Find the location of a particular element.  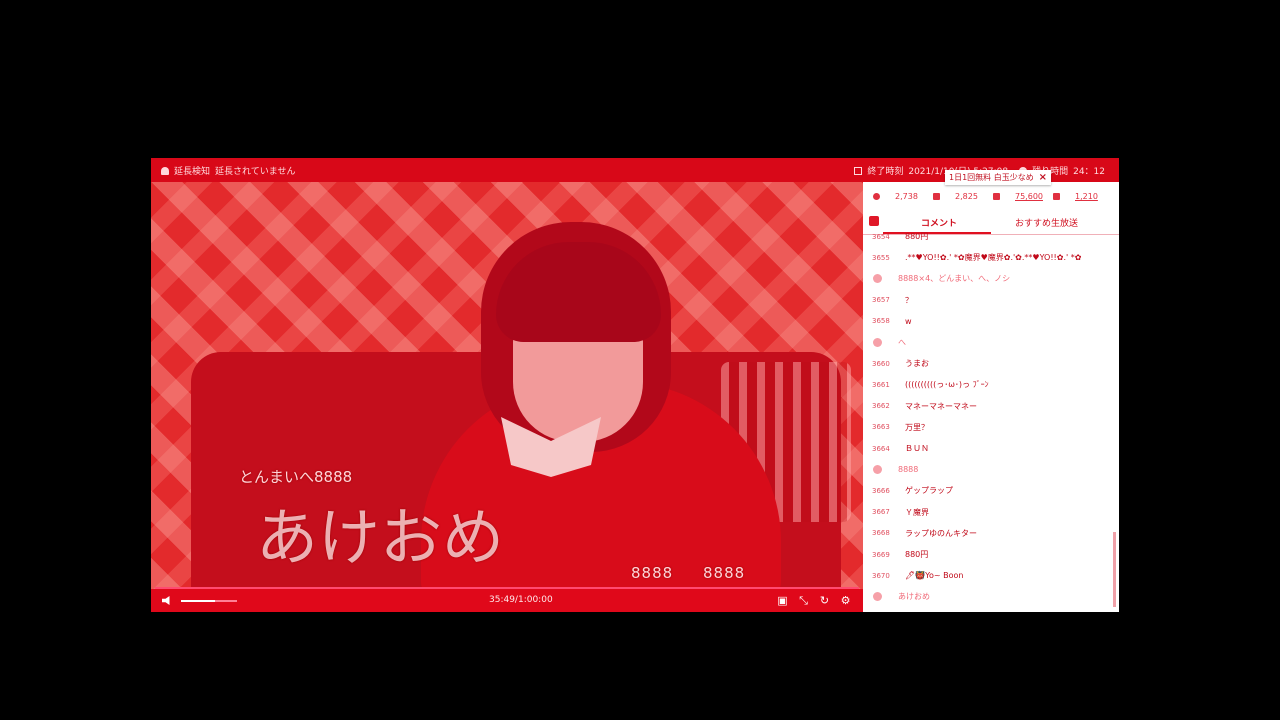

comment-number: 3669 is located at coordinates (881, 554).